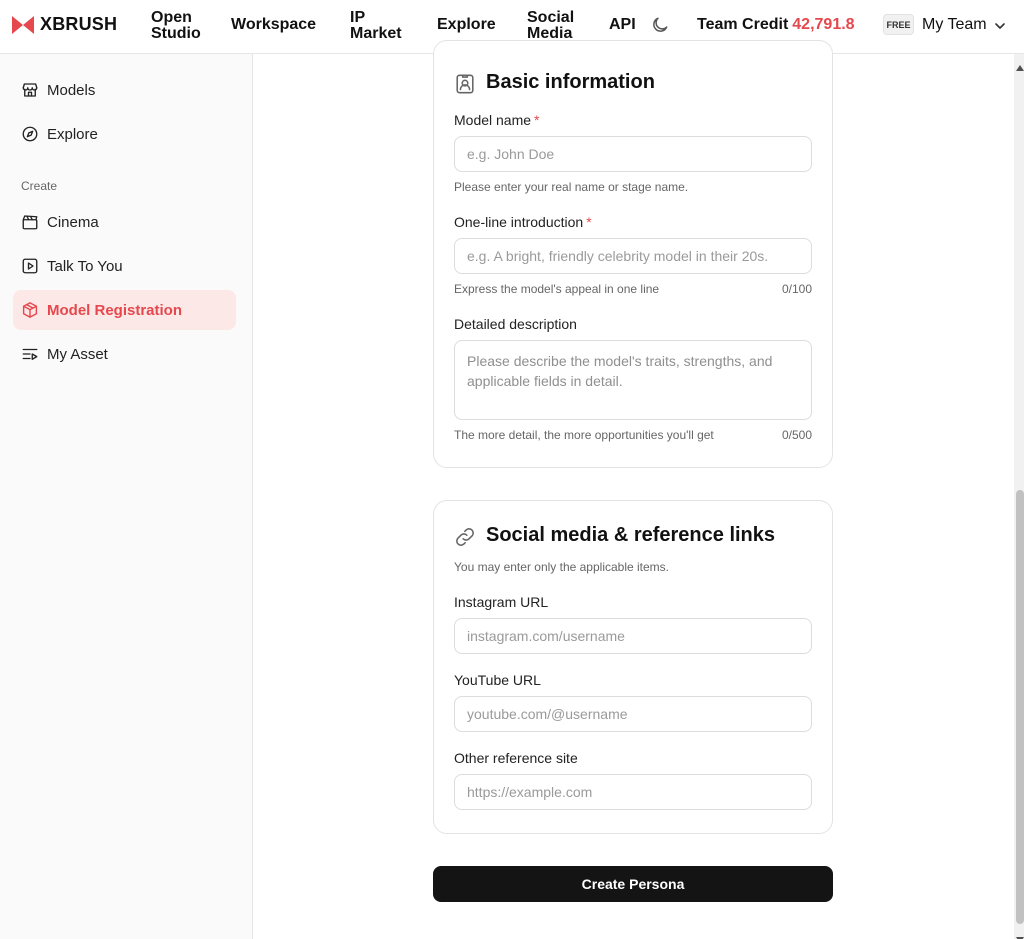 This screenshot has width=1024, height=939. Describe the element at coordinates (171, 17) in the screenshot. I see `nav-open-studio-line1: Open` at that location.